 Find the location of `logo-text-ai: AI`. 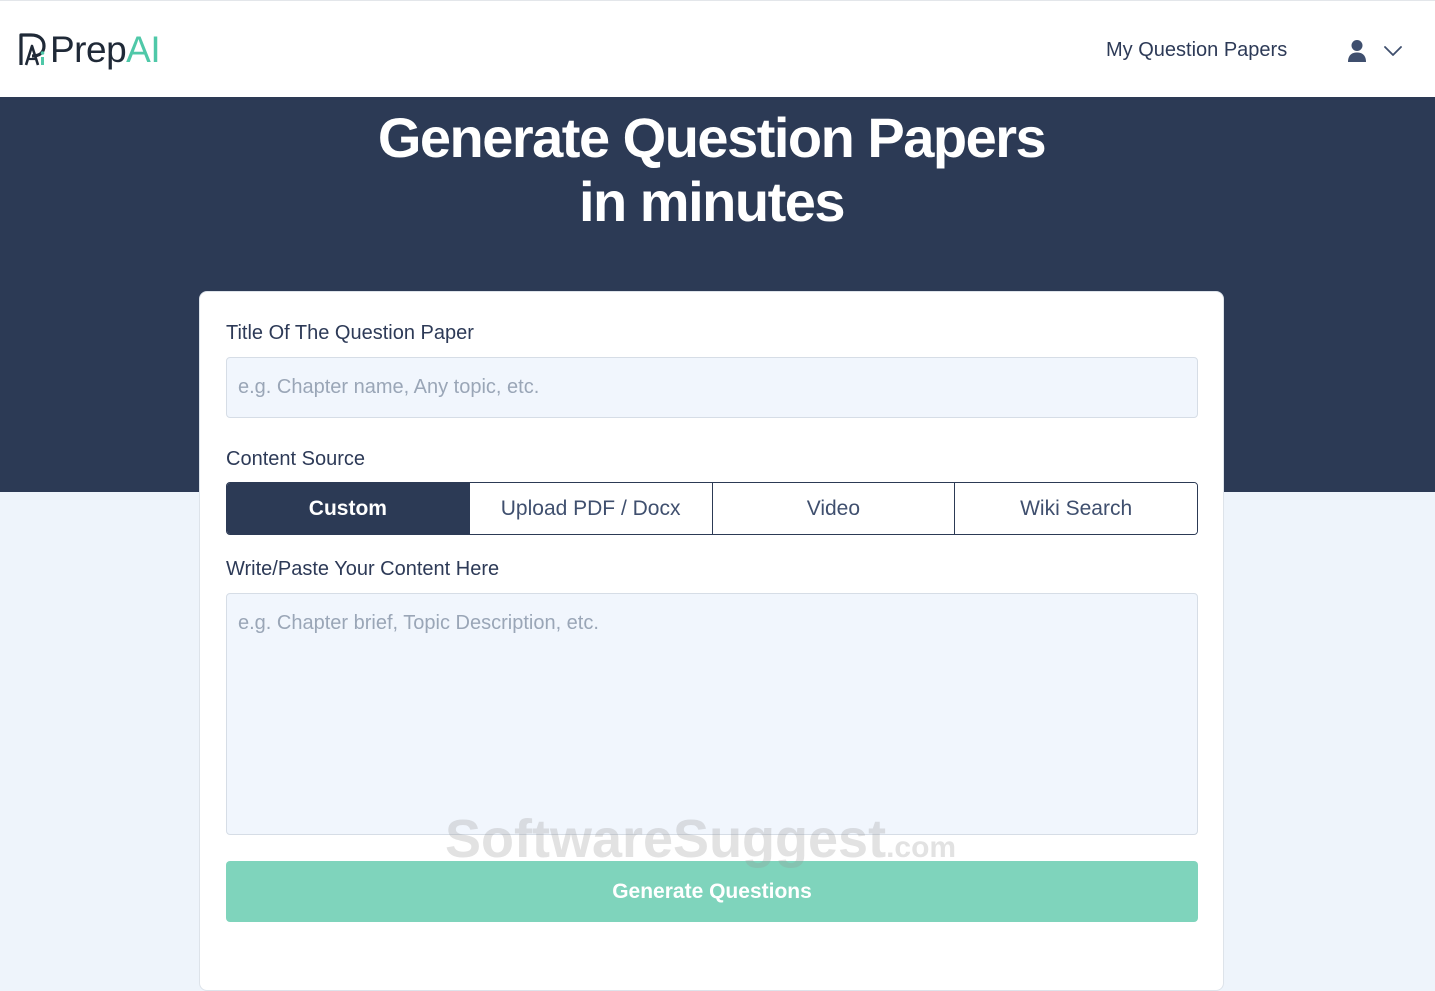

logo-text-ai: AI is located at coordinates (143, 49).